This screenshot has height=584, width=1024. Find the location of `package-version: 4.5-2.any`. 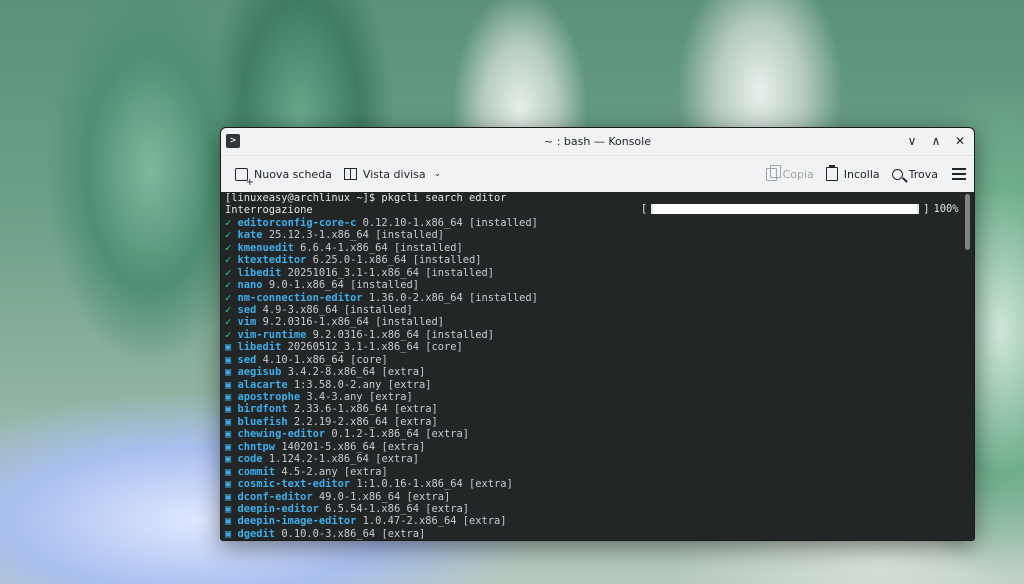

package-version: 4.5-2.any is located at coordinates (309, 471).